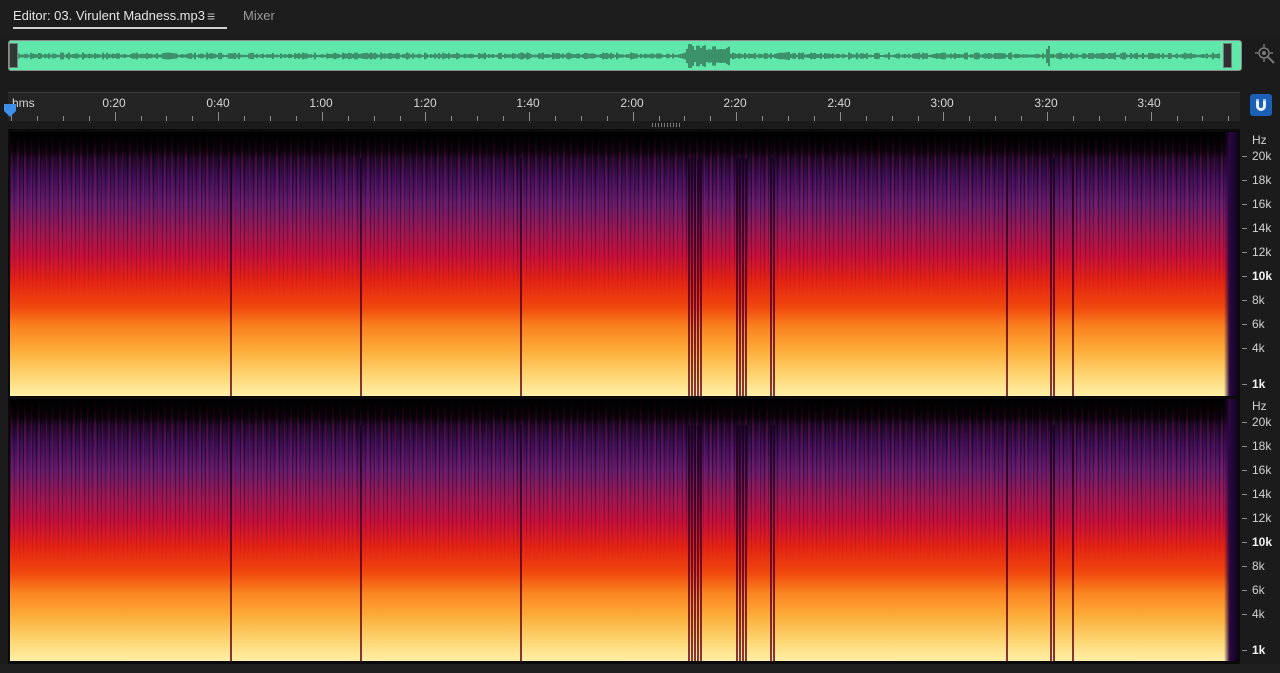 The width and height of the screenshot is (1280, 673). I want to click on hz-label: 14k, so click(1262, 228).